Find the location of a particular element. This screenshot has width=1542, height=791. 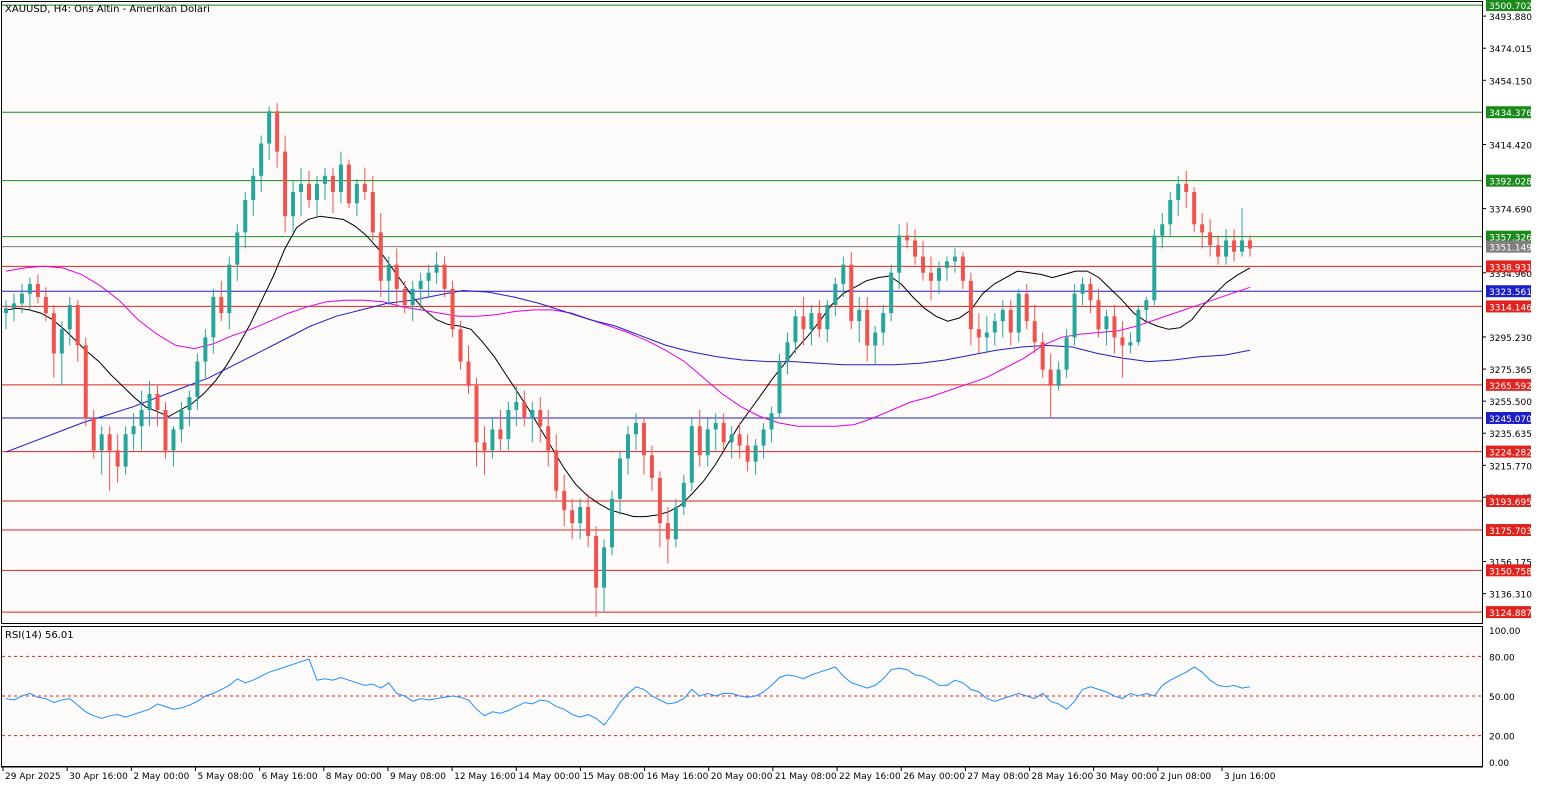

time-tick-label: 26 May 00:00 is located at coordinates (934, 777).